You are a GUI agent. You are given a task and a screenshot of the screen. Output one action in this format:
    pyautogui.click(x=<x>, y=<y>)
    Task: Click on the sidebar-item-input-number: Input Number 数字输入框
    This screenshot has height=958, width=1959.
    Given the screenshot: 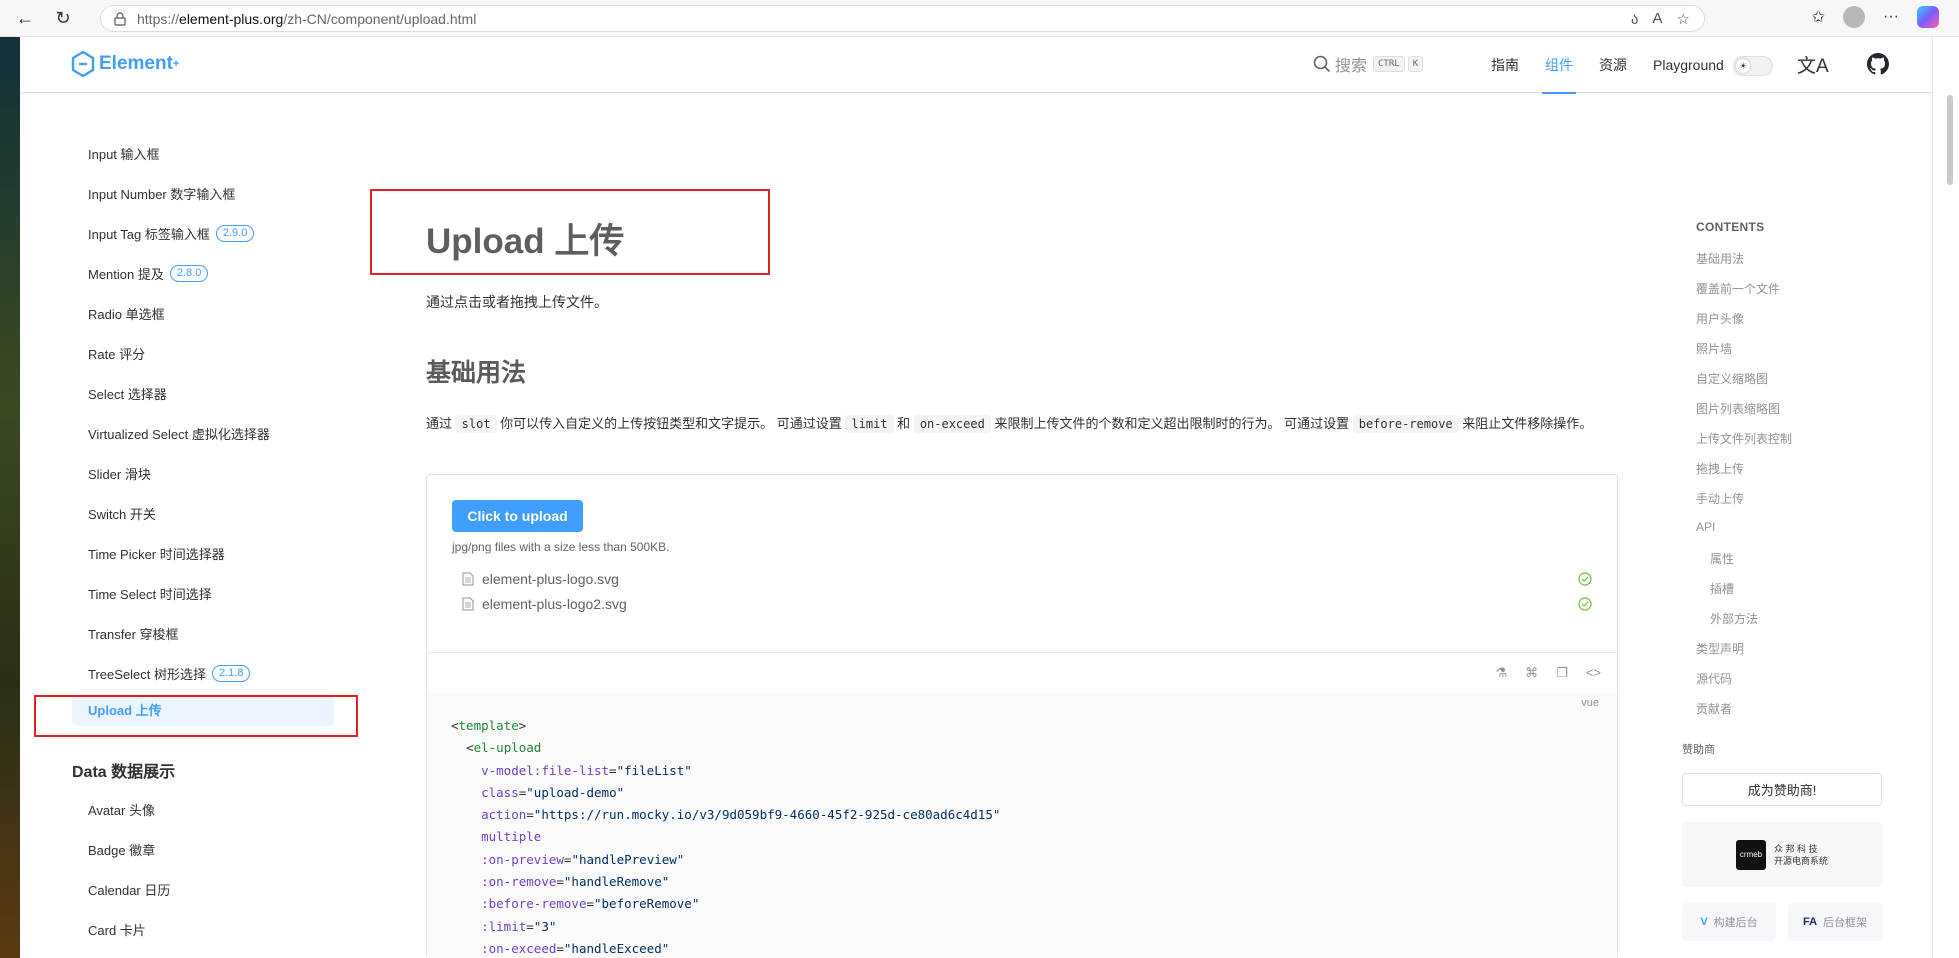 What is the action you would take?
    pyautogui.click(x=161, y=193)
    